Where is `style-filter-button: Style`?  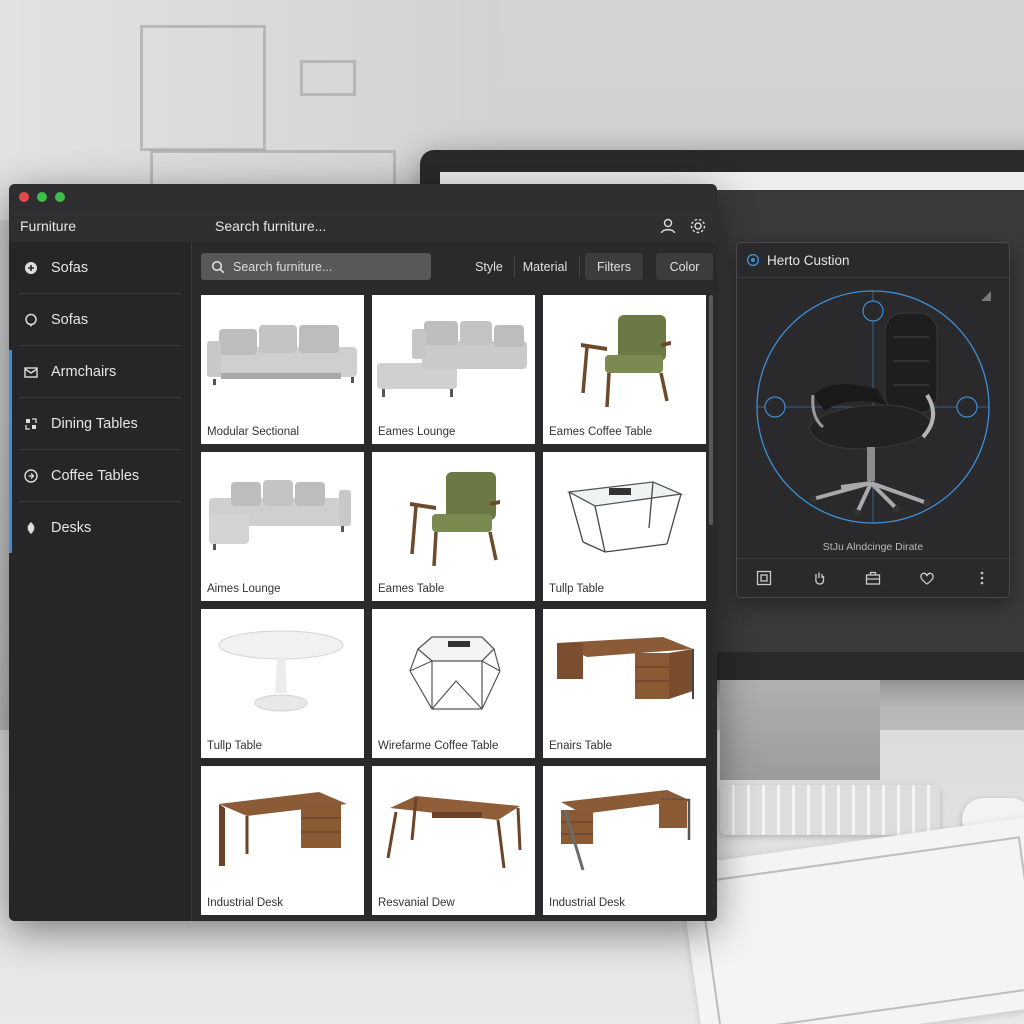 style-filter-button: Style is located at coordinates (489, 266).